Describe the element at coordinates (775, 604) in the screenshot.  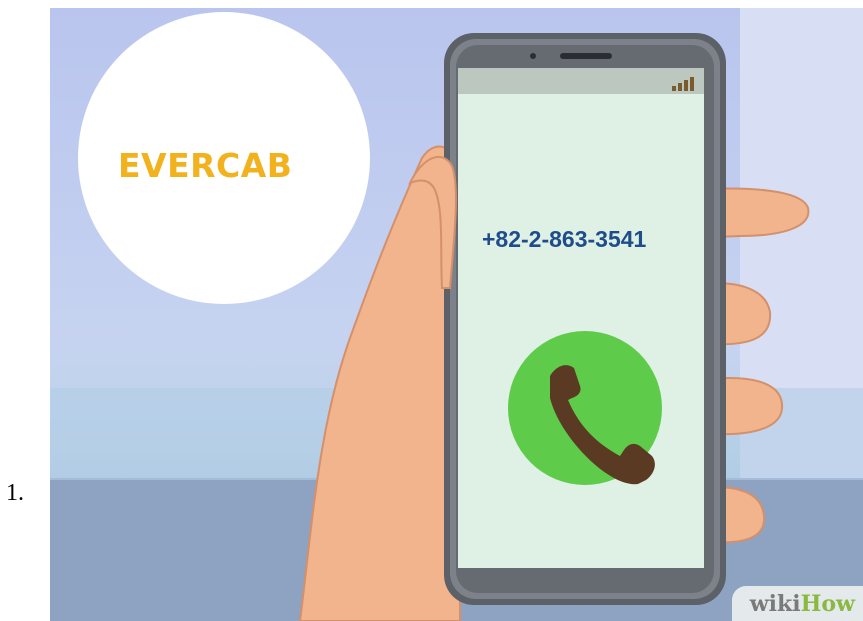
I see `watermark-text: wiki` at that location.